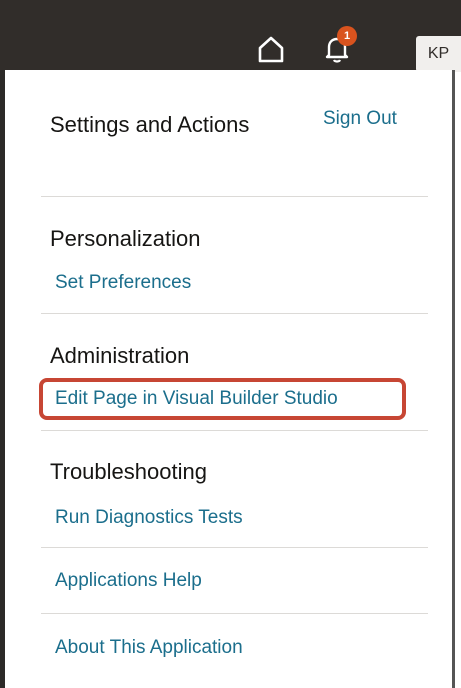 This screenshot has height=688, width=461. Describe the element at coordinates (120, 355) in the screenshot. I see `section-title-administration: Administration` at that location.